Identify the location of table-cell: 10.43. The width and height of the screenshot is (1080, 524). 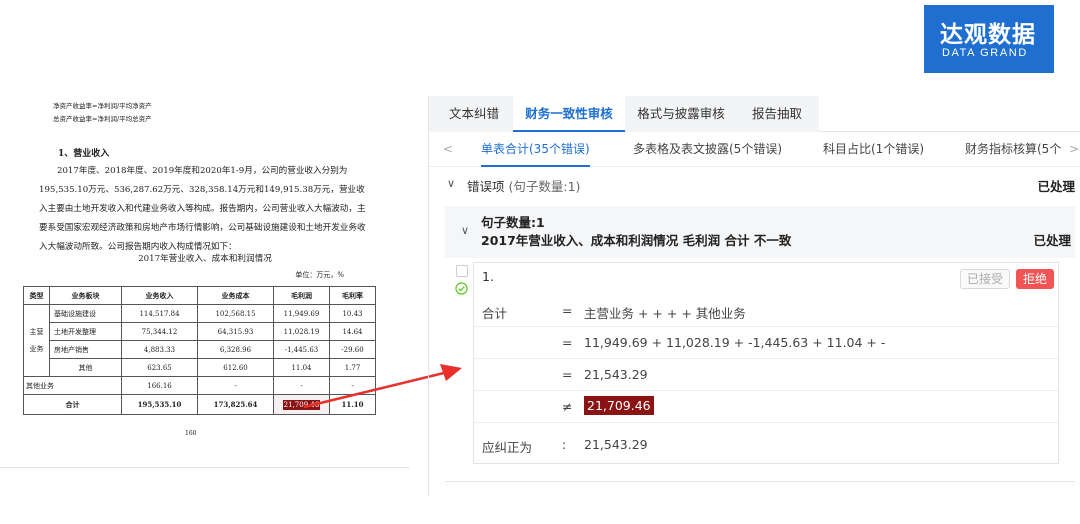
(352, 313).